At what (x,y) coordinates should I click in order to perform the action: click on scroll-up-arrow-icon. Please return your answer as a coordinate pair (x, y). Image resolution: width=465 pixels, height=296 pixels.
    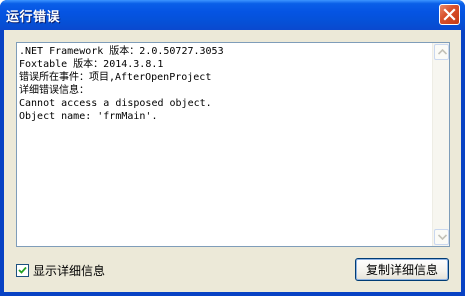
    Looking at the image, I should click on (442, 52).